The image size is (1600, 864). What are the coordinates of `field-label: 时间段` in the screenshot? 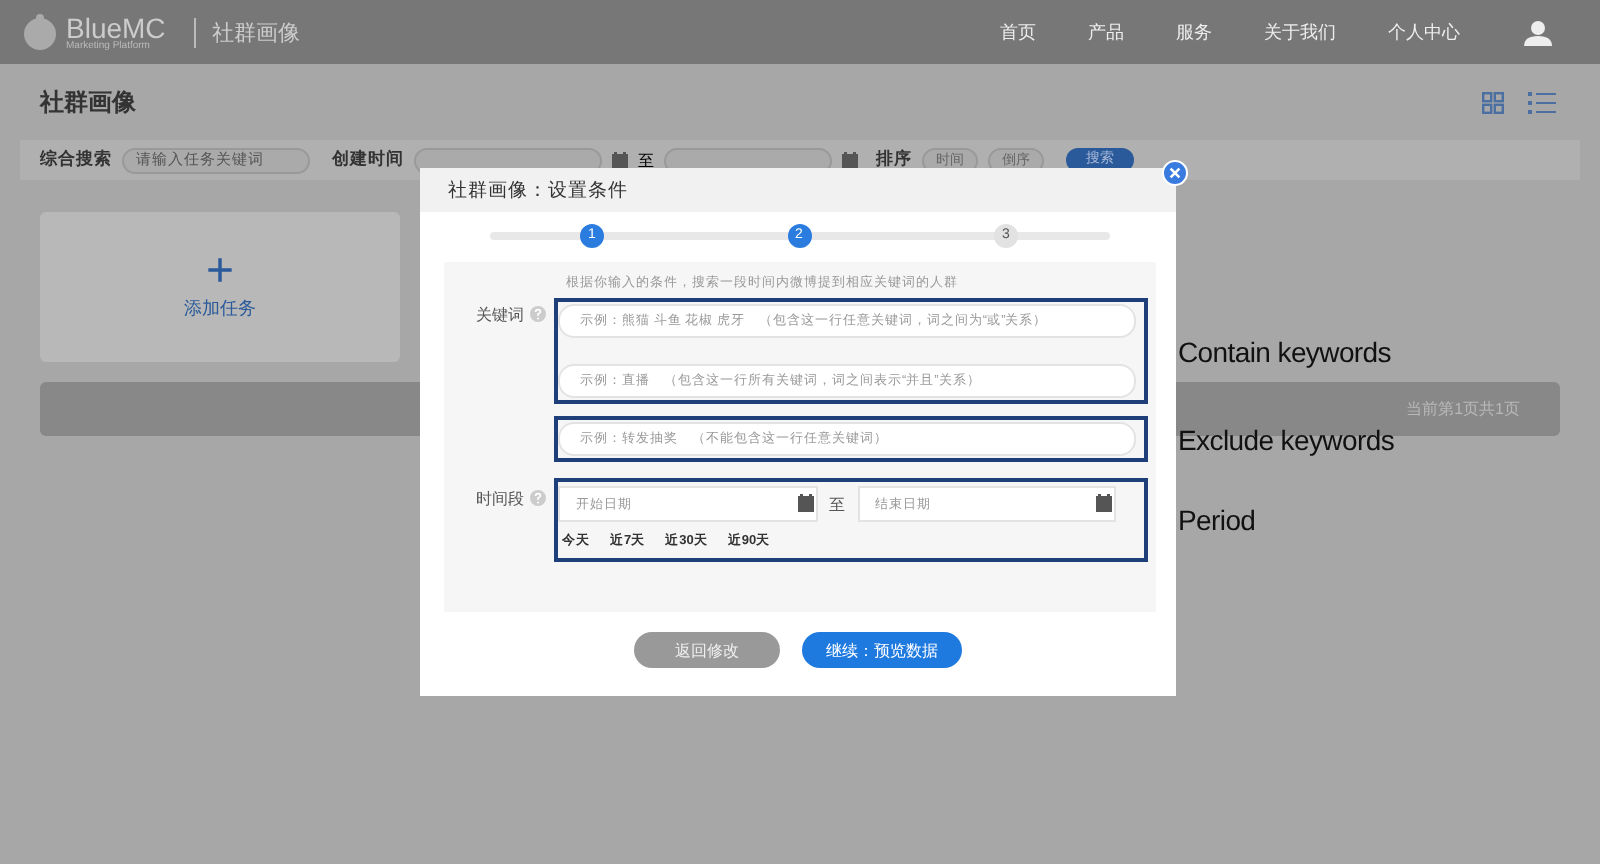 It's located at (500, 498).